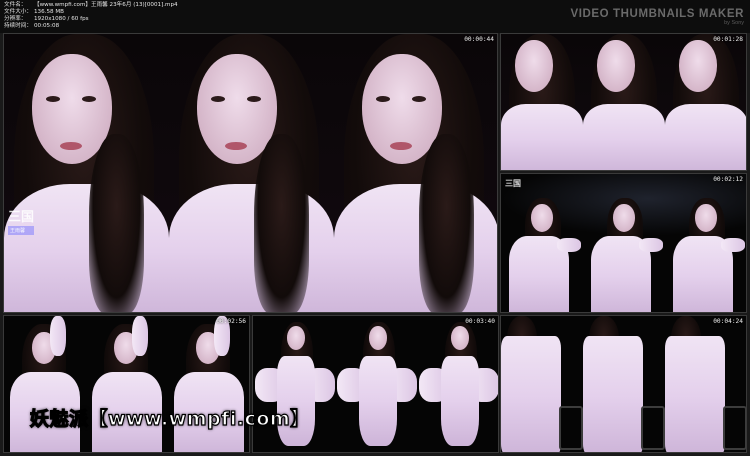 Image resolution: width=750 pixels, height=456 pixels. What do you see at coordinates (480, 321) in the screenshot?
I see `timestamp: 00:03:40` at bounding box center [480, 321].